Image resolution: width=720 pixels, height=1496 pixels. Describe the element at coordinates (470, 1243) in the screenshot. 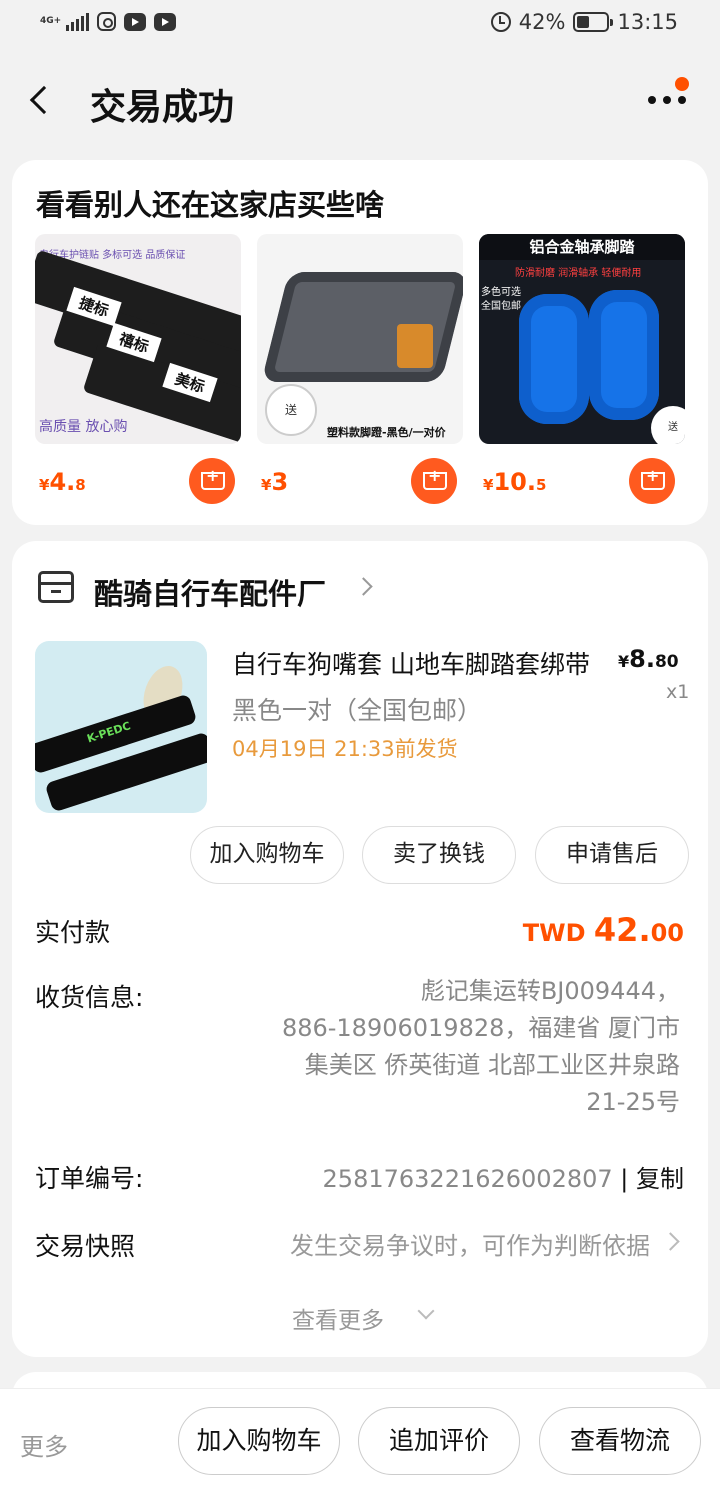

I see `snapshot-text: 发生交易争议时，可作为判断依据` at that location.